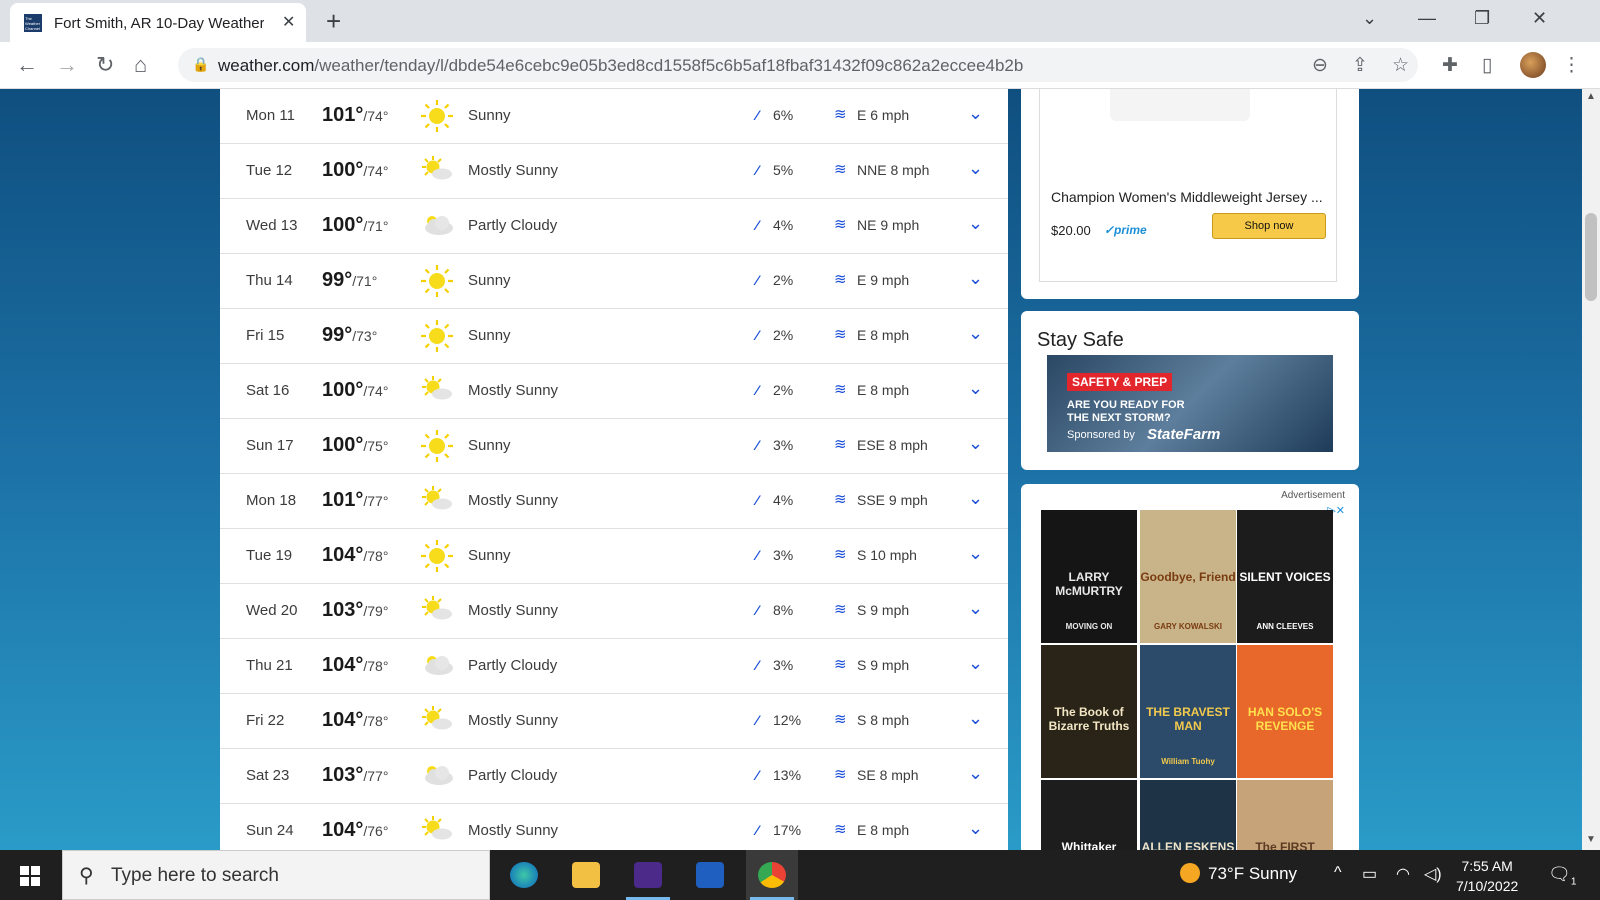 This screenshot has width=1600, height=900. I want to click on forward-icon: →, so click(67, 65).